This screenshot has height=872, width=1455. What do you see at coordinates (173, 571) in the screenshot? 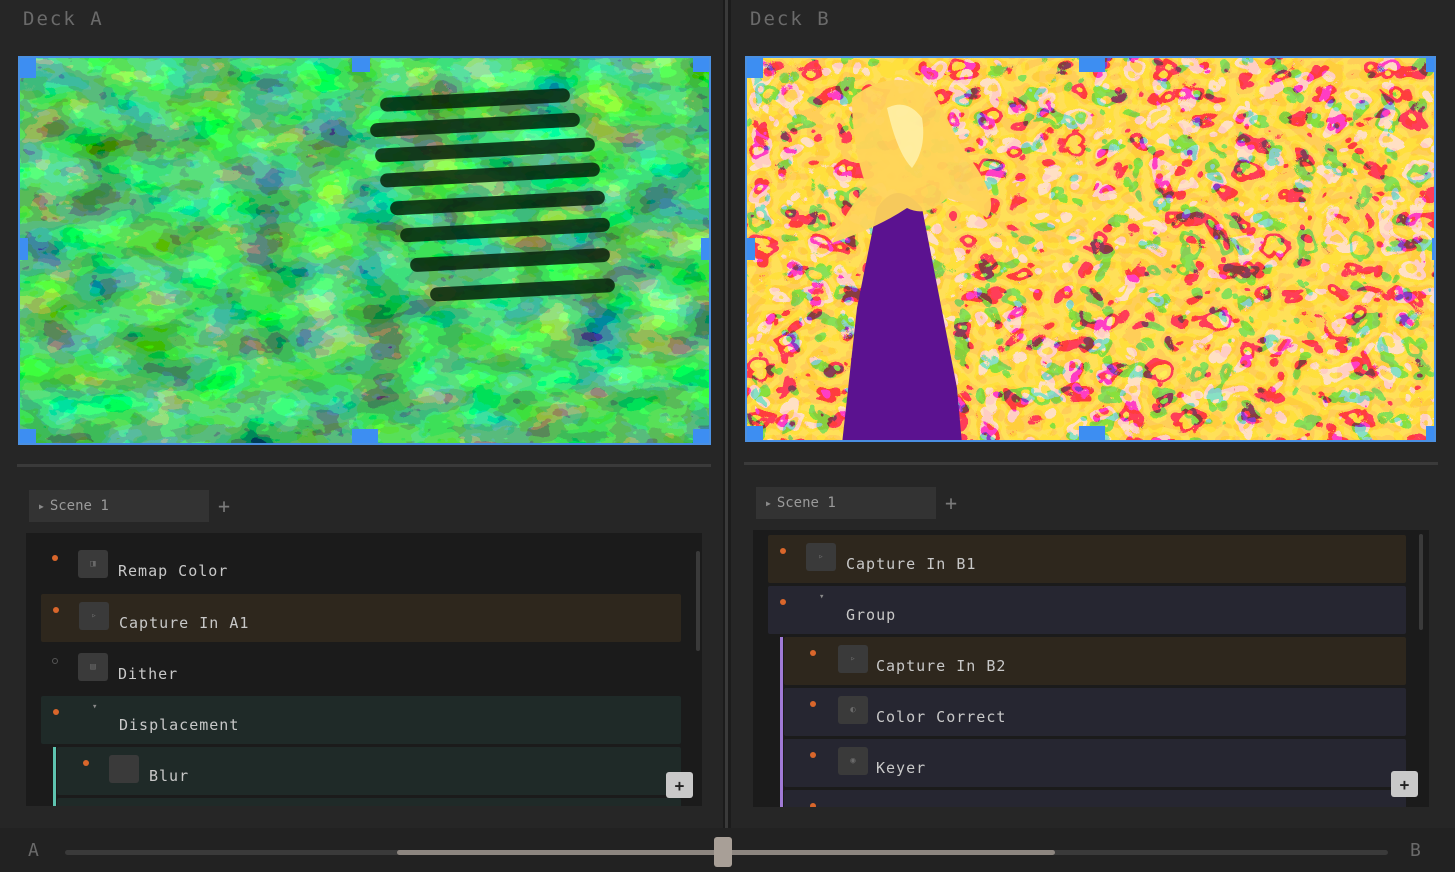
I see `layer-label: Remap Color` at bounding box center [173, 571].